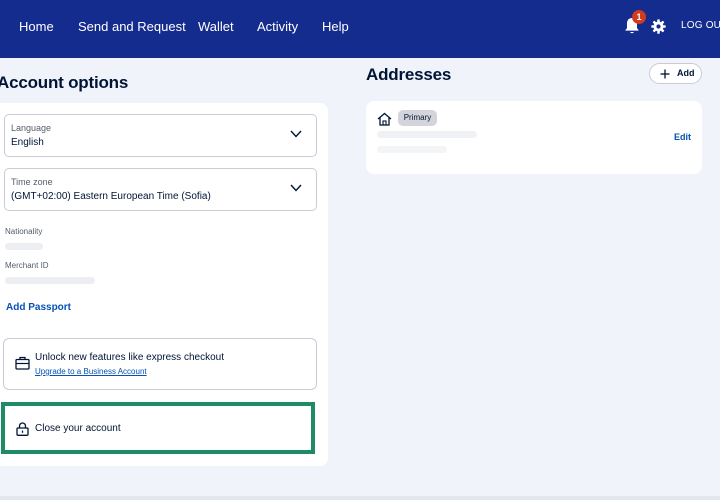  I want to click on nav-wallet-link: Wallet, so click(216, 27).